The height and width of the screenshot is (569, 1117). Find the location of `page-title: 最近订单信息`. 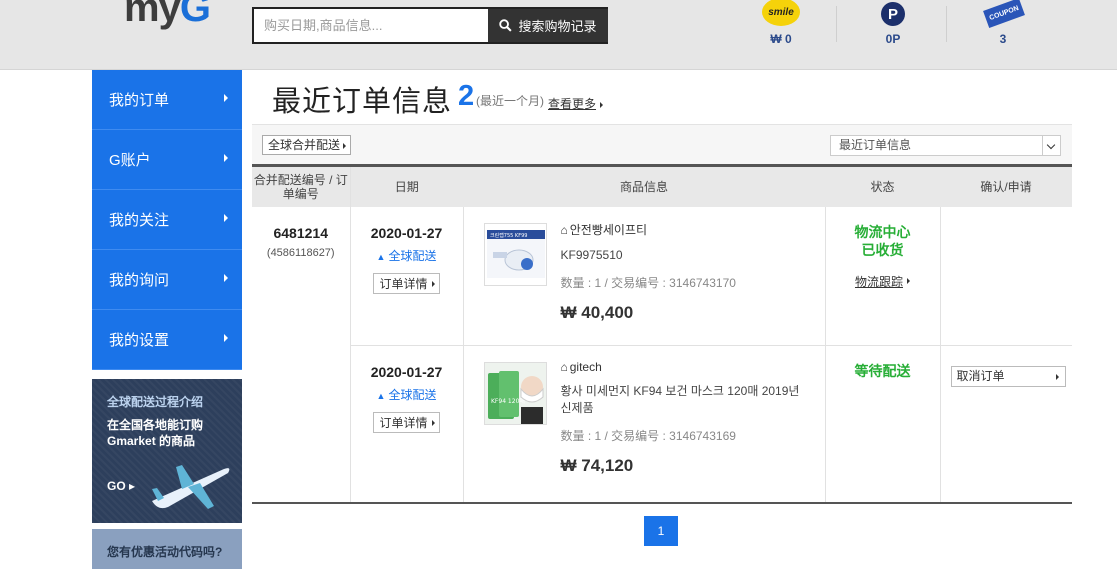

page-title: 最近订单信息 is located at coordinates (362, 102).